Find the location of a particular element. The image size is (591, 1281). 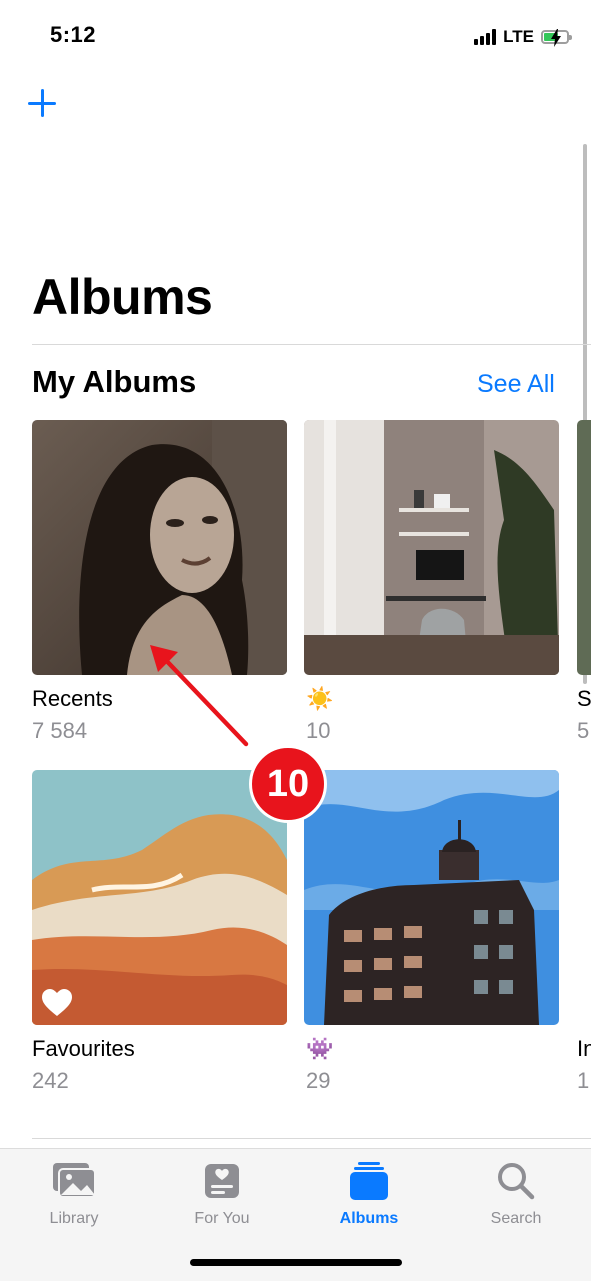

tab-search: Search is located at coordinates (516, 1189).